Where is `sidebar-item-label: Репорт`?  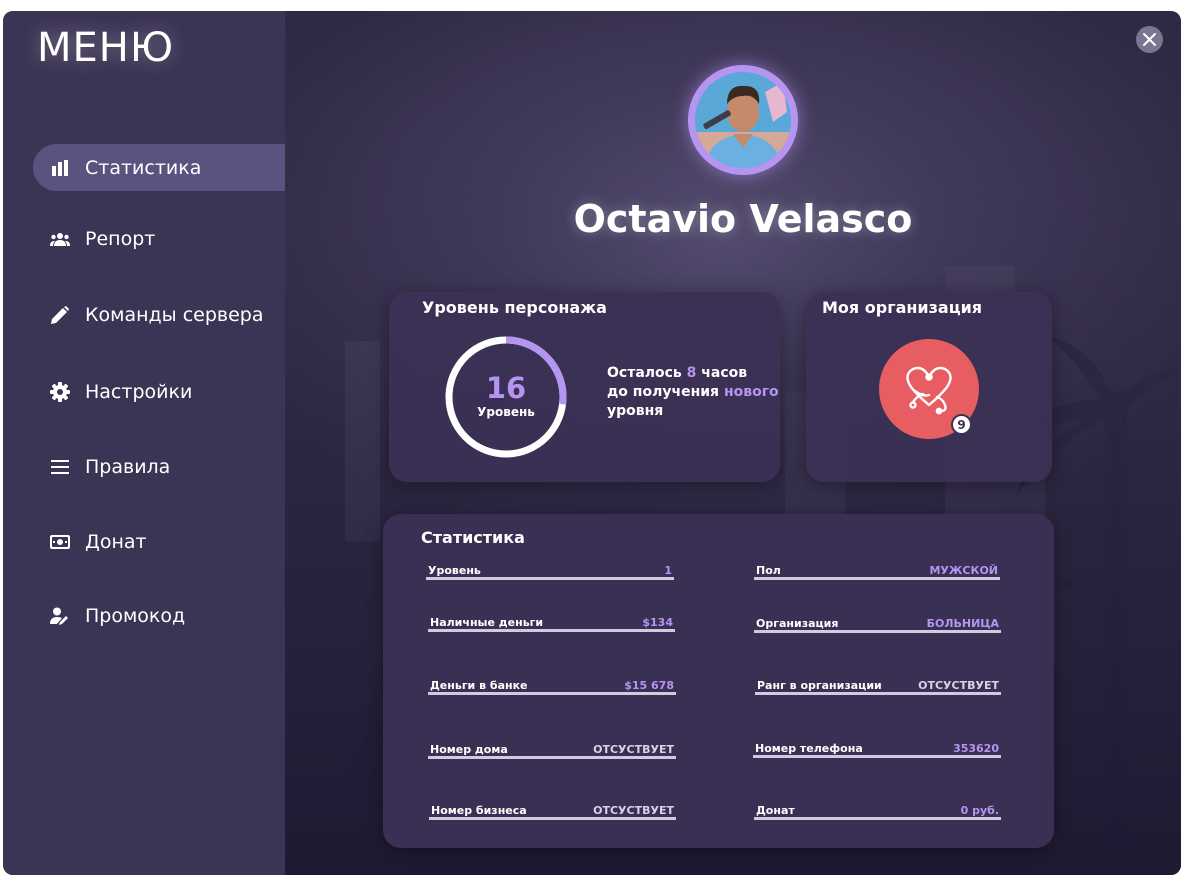 sidebar-item-label: Репорт is located at coordinates (120, 238).